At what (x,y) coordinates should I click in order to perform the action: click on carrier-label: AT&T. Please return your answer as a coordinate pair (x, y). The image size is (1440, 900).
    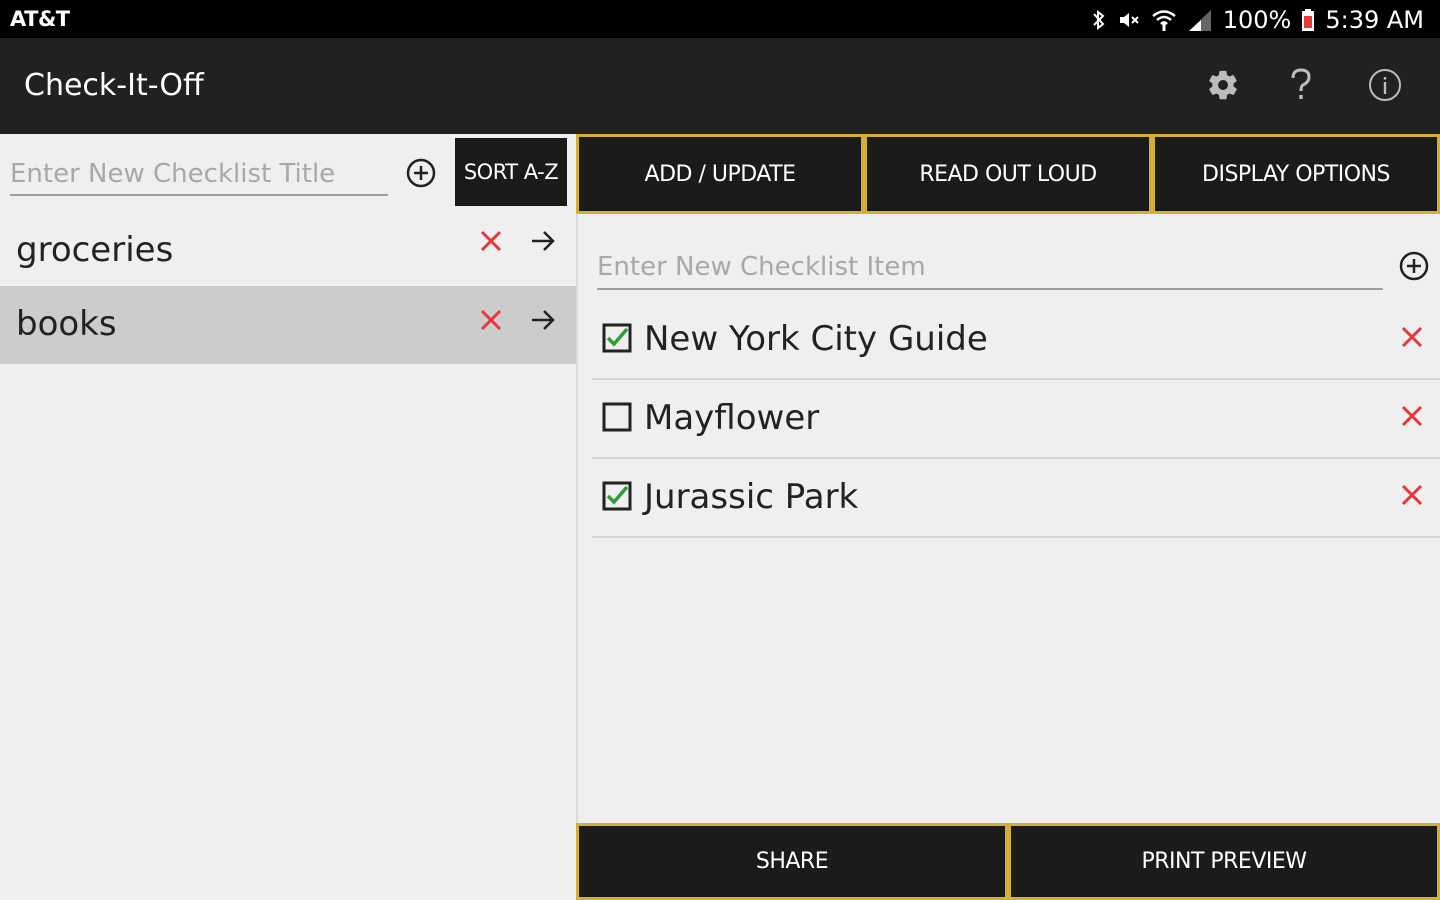
    Looking at the image, I should click on (40, 19).